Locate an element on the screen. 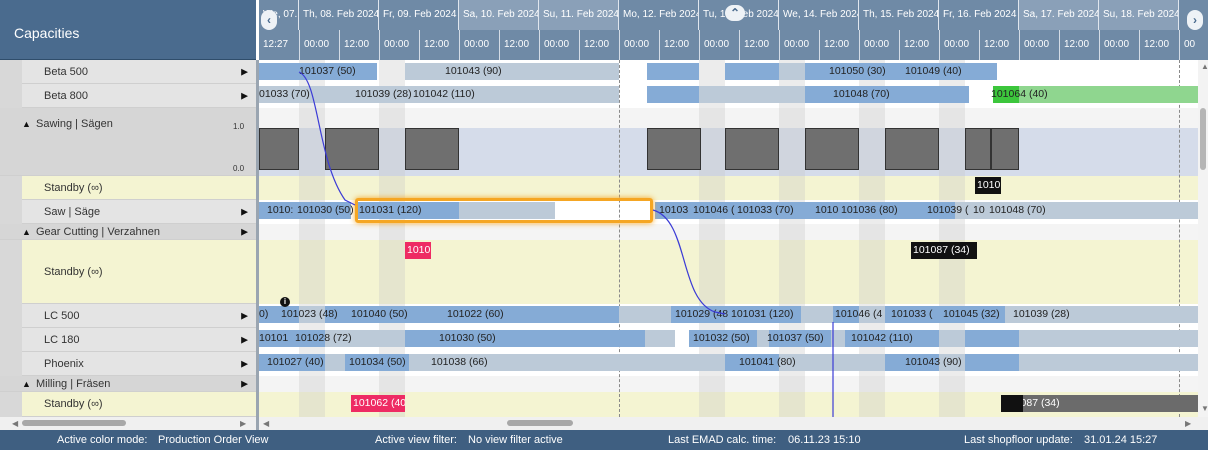 Image resolution: width=1208 pixels, height=450 pixels. row-standby-sawing: Standby (∞) is located at coordinates (139, 188).